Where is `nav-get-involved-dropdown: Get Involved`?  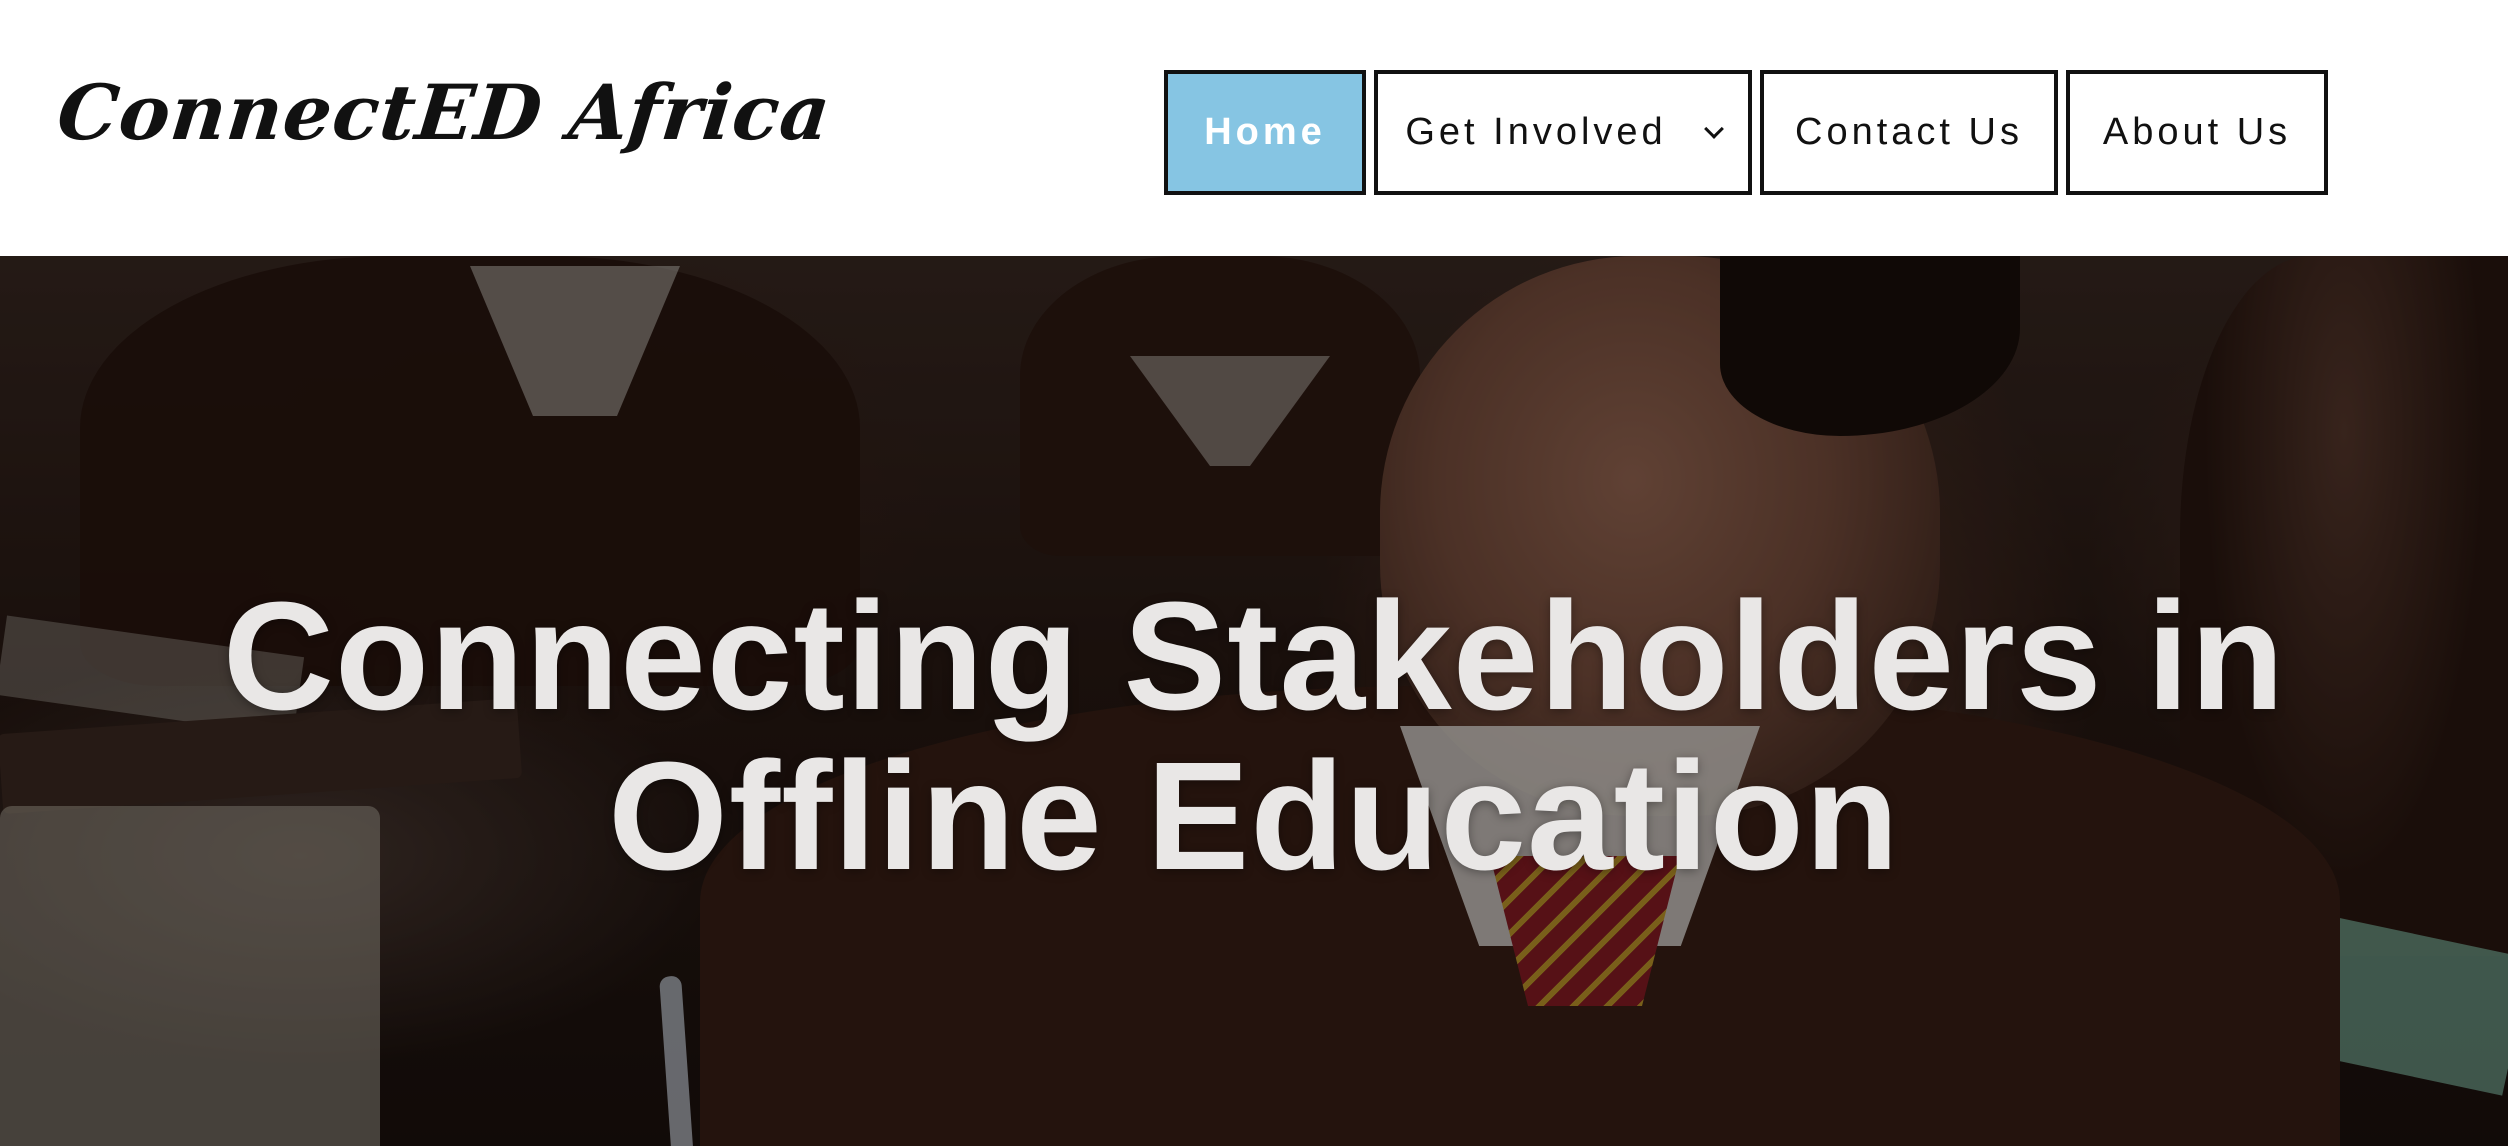 nav-get-involved-dropdown: Get Involved is located at coordinates (1563, 132).